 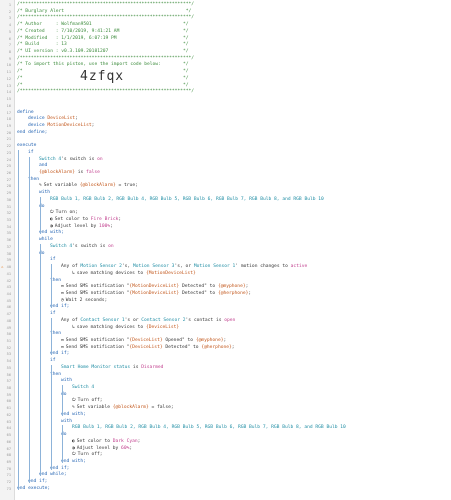 What do you see at coordinates (225, 79) in the screenshot?
I see `code-line: 12 /* */` at bounding box center [225, 79].